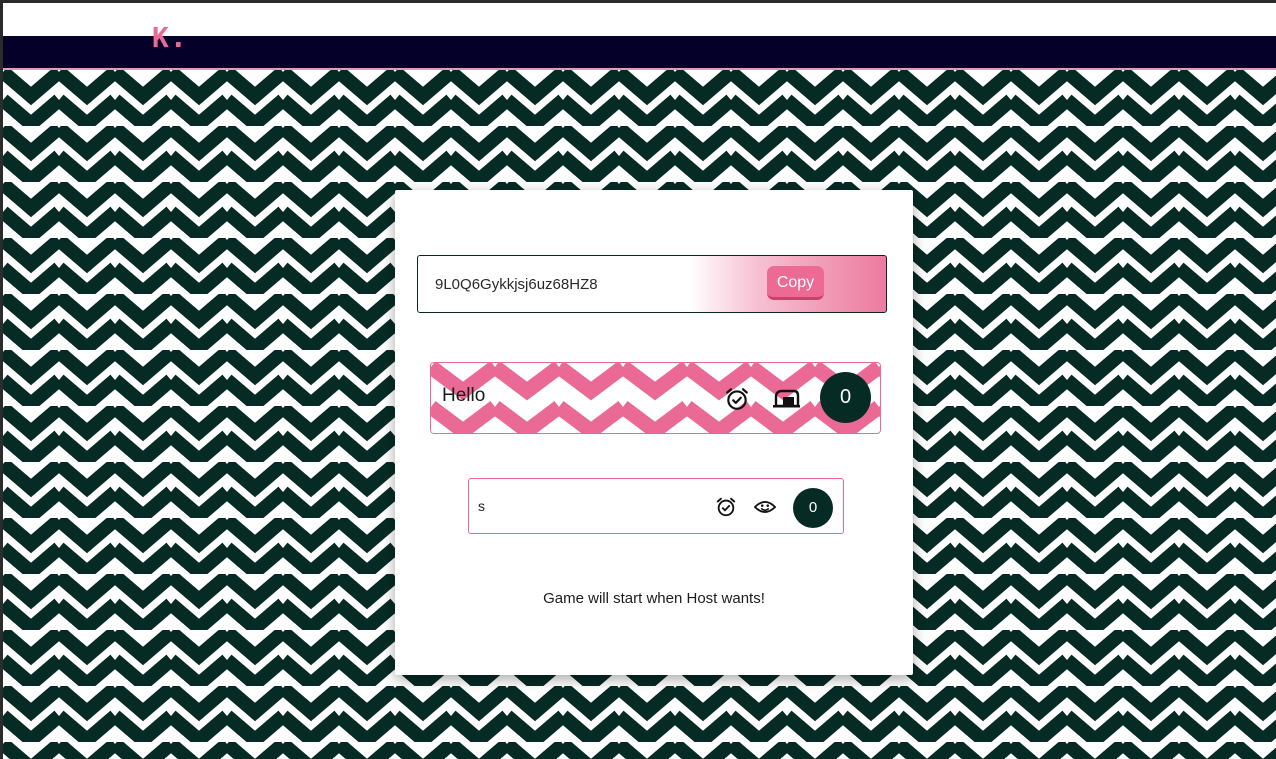 This screenshot has height=759, width=1276. Describe the element at coordinates (639, 19) in the screenshot. I see `top-strip` at that location.